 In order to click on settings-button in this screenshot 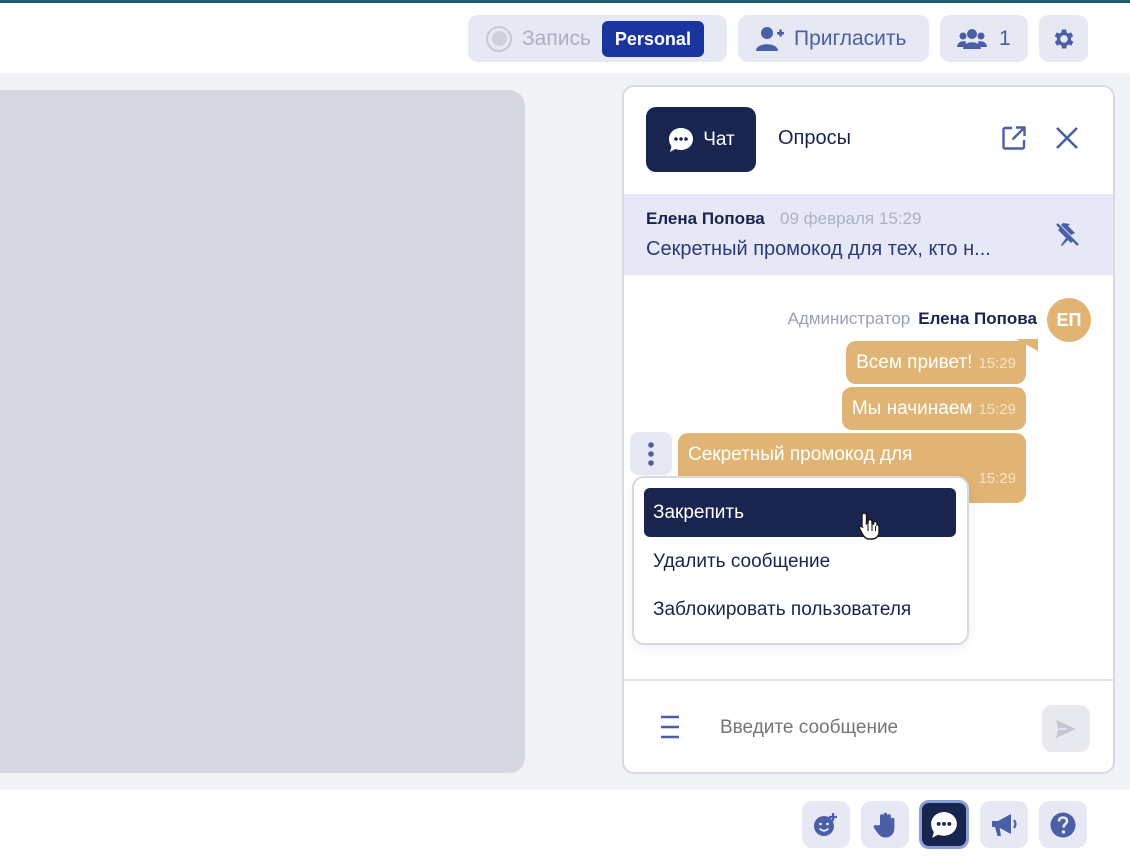, I will do `click(1063, 38)`.